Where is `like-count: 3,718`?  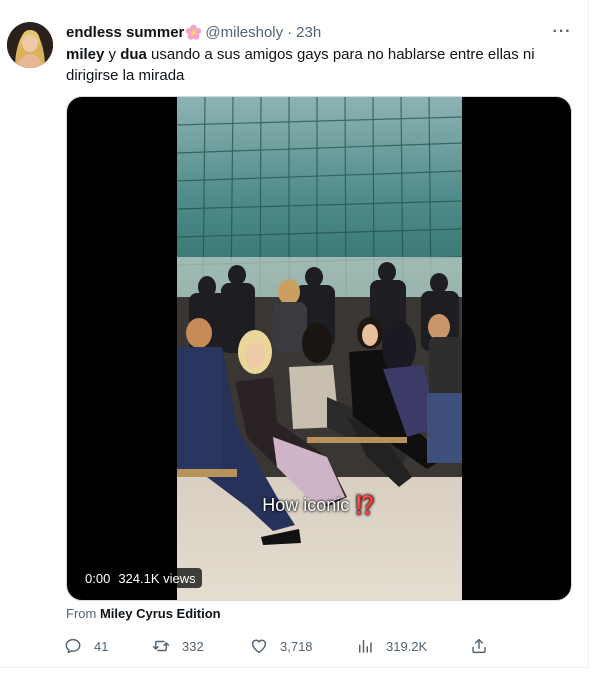 like-count: 3,718 is located at coordinates (296, 646).